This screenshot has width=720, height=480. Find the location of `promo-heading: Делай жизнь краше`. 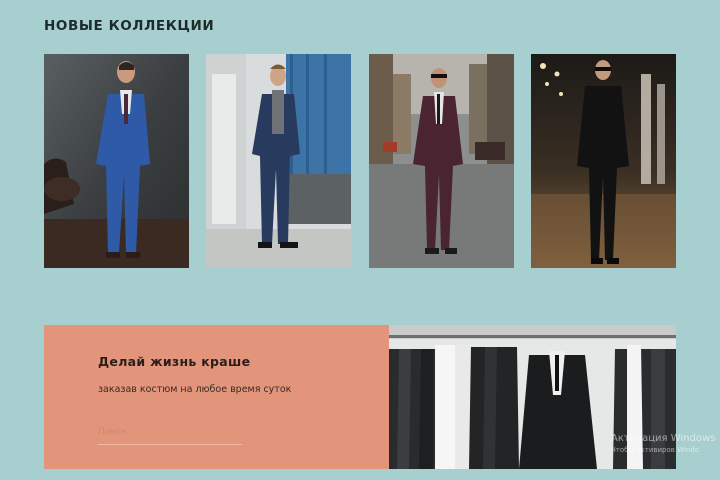

promo-heading: Делай жизнь краше is located at coordinates (174, 361).